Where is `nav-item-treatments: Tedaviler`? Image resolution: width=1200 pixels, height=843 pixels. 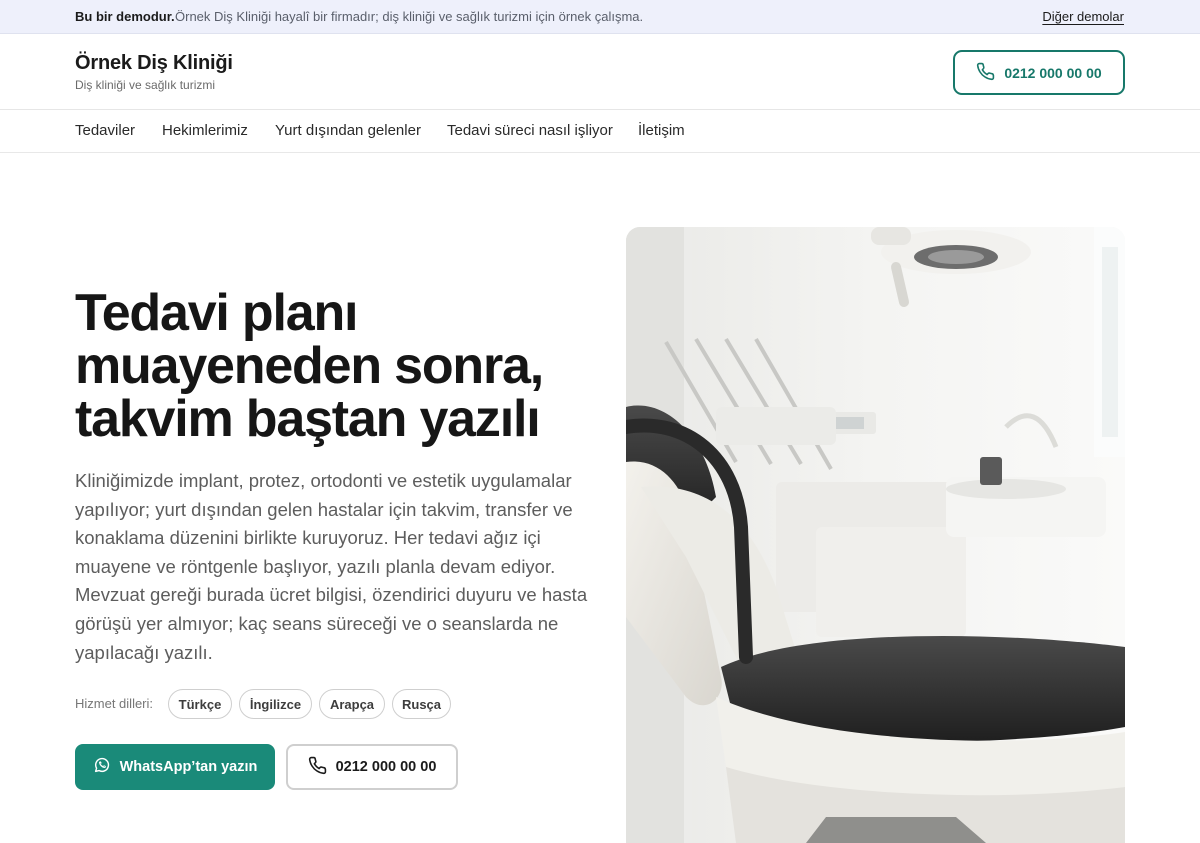
nav-item-treatments: Tedaviler is located at coordinates (105, 130).